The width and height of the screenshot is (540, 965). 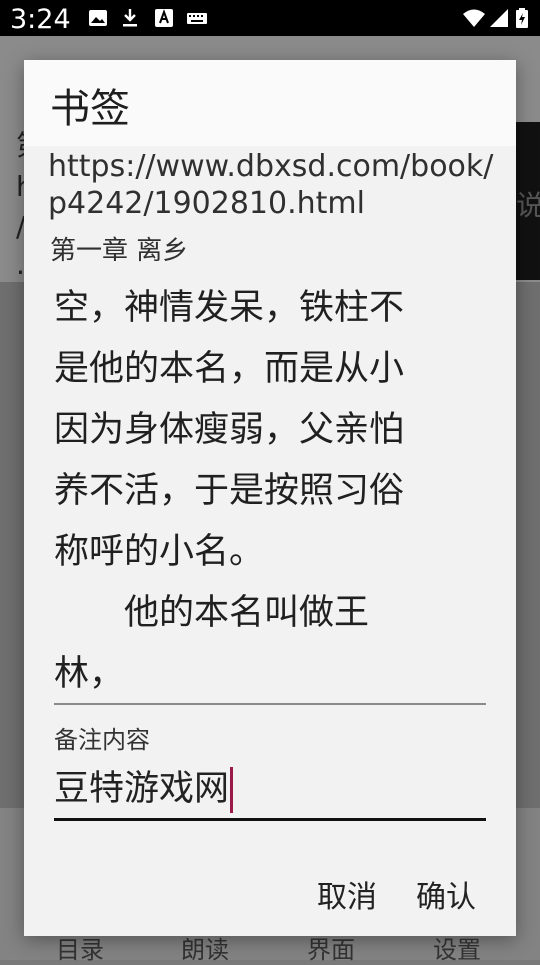 What do you see at coordinates (528, 205) in the screenshot?
I see `background-side-char: 说` at bounding box center [528, 205].